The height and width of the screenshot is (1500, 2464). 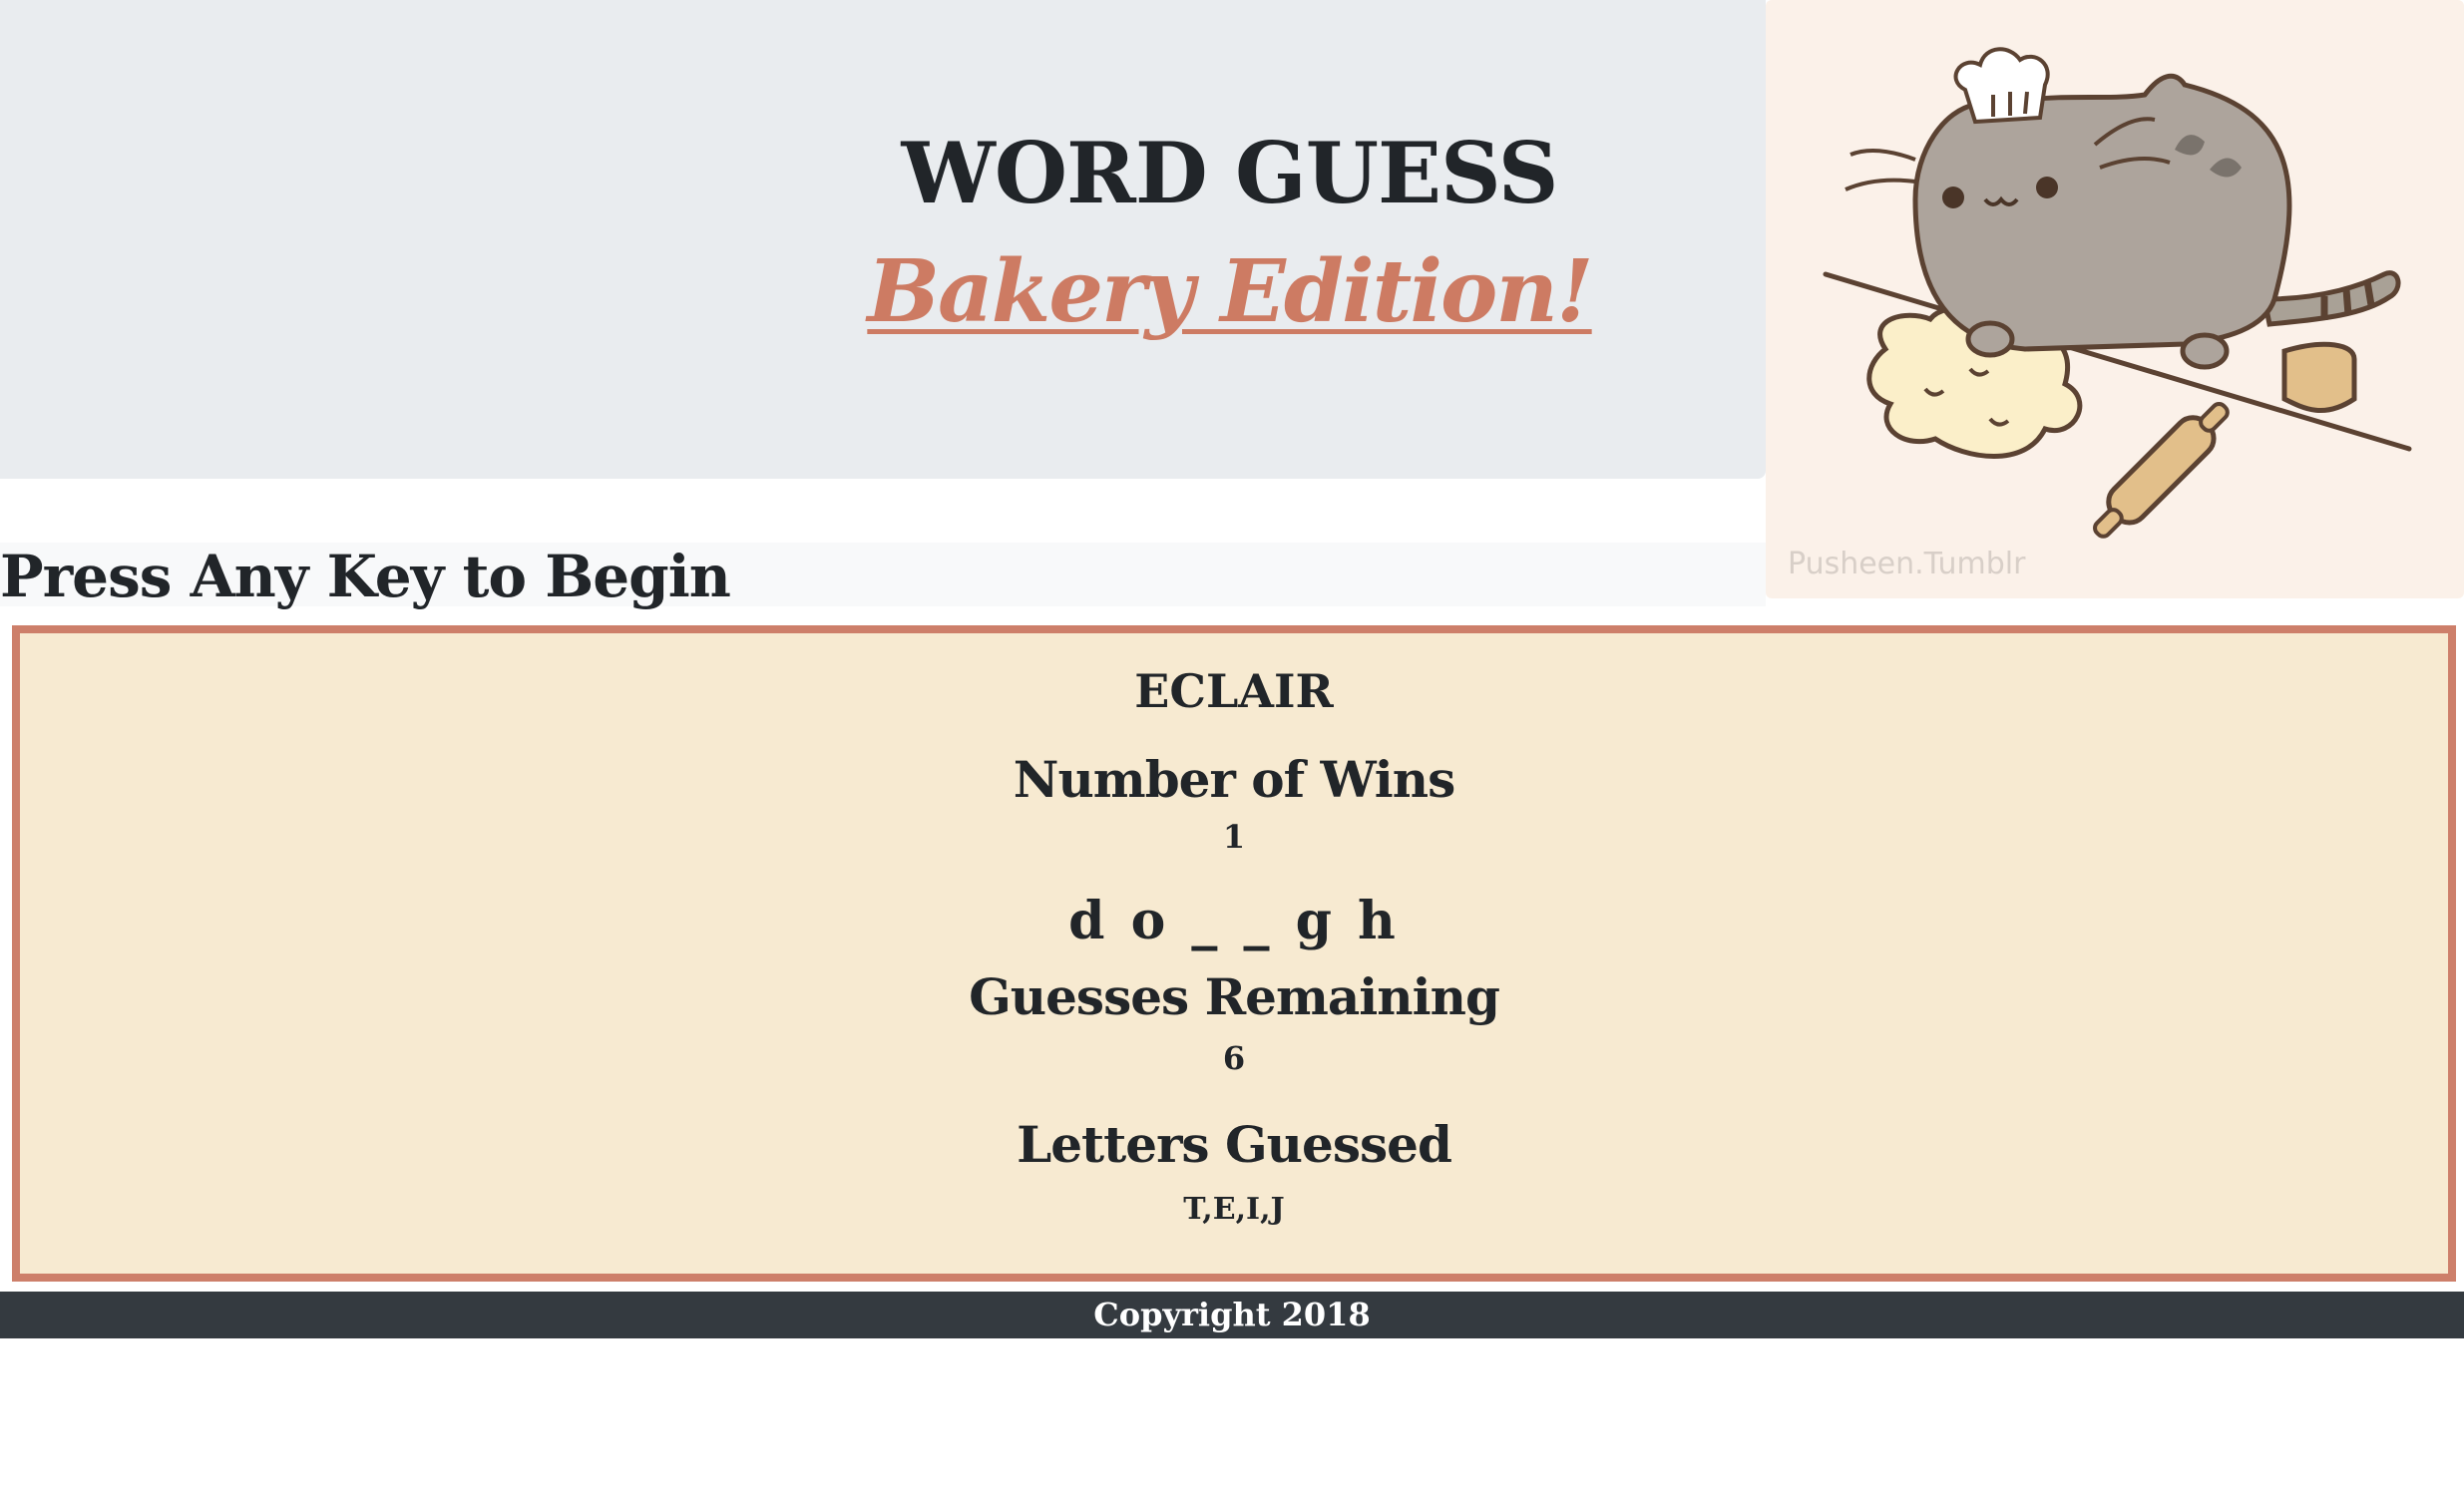 I want to click on wins-label: Number of Wins, so click(x=1234, y=779).